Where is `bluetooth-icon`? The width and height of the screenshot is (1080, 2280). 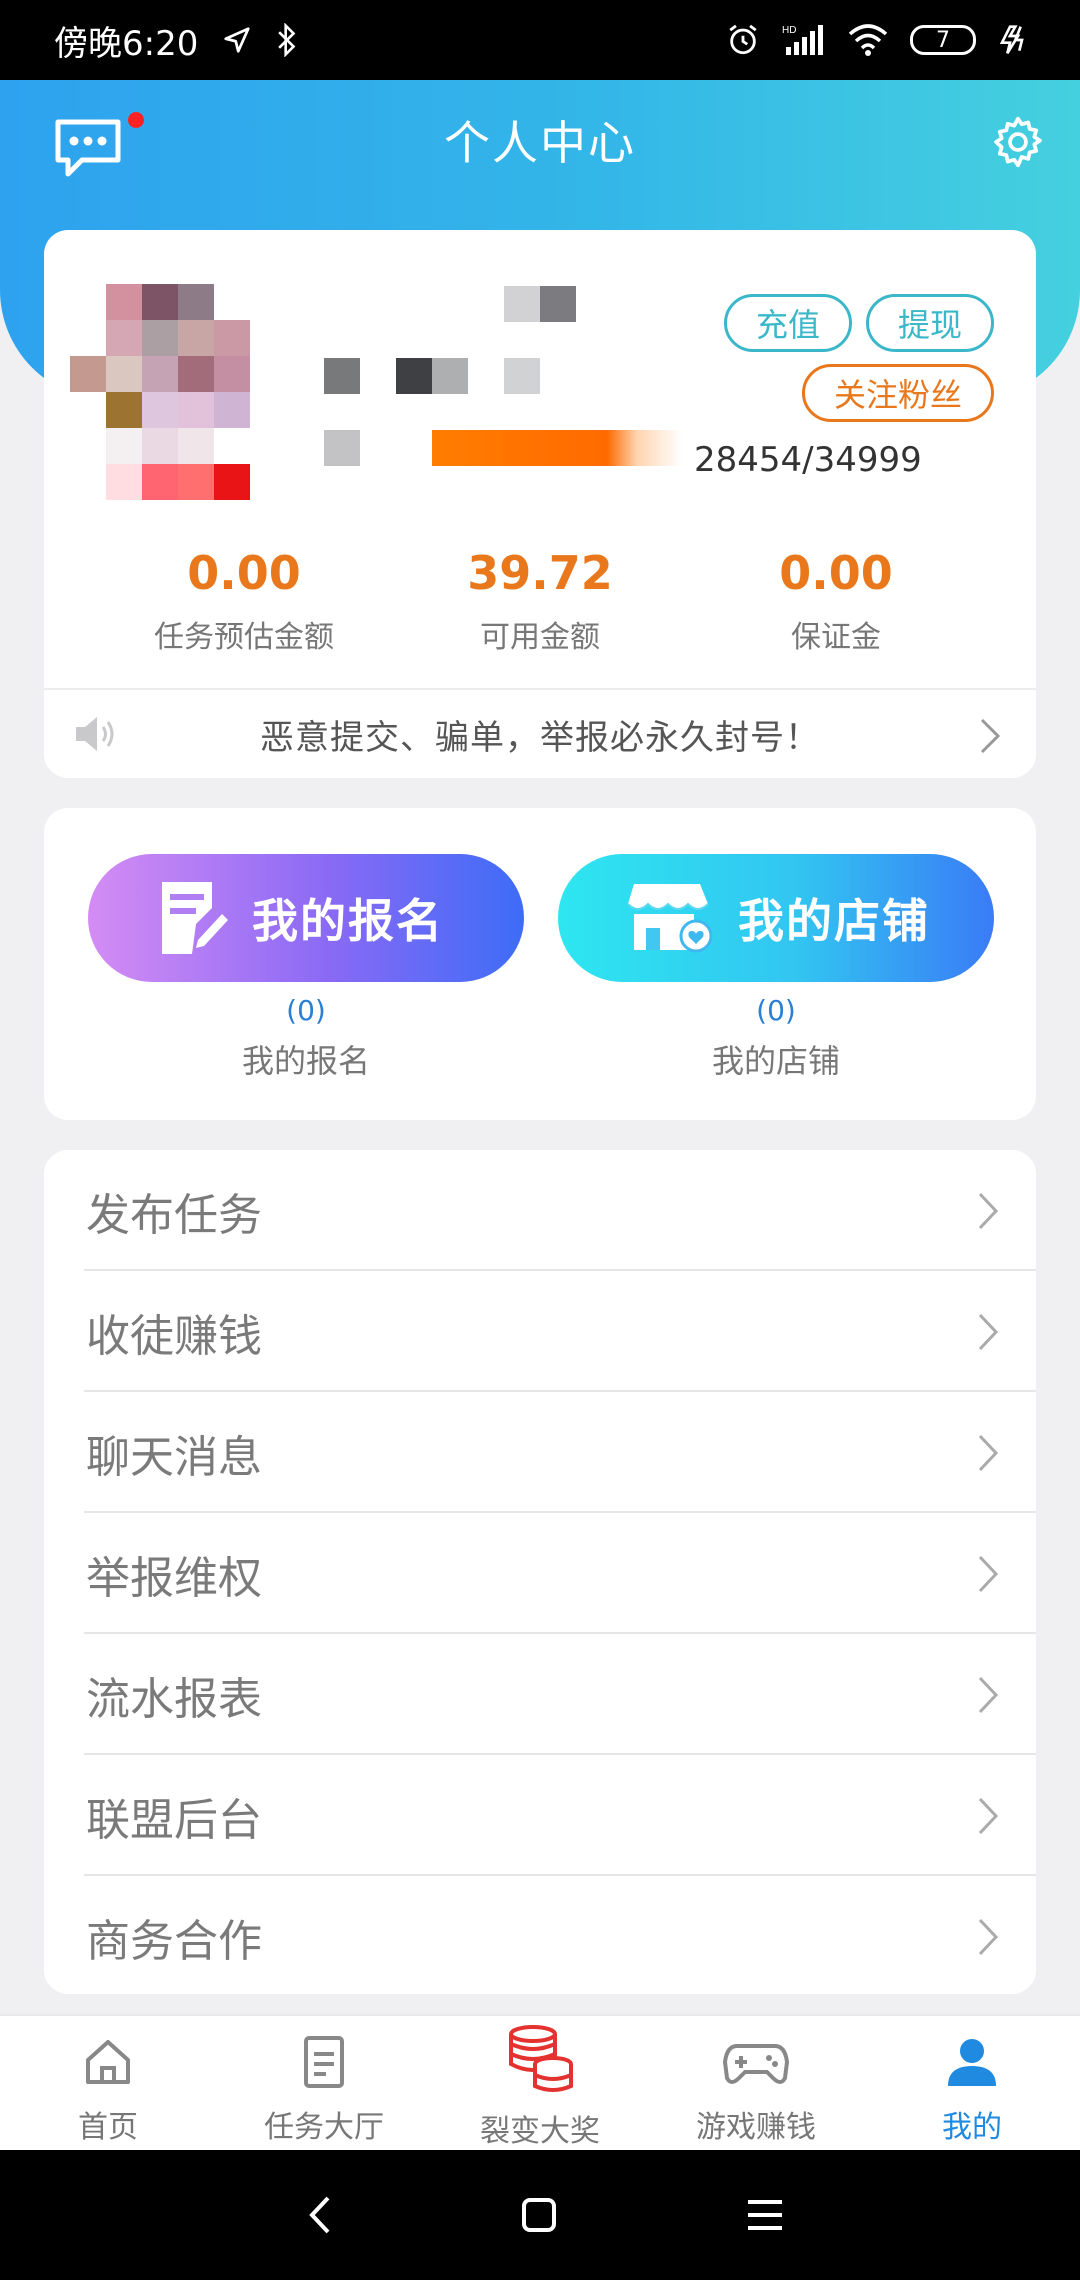 bluetooth-icon is located at coordinates (287, 40).